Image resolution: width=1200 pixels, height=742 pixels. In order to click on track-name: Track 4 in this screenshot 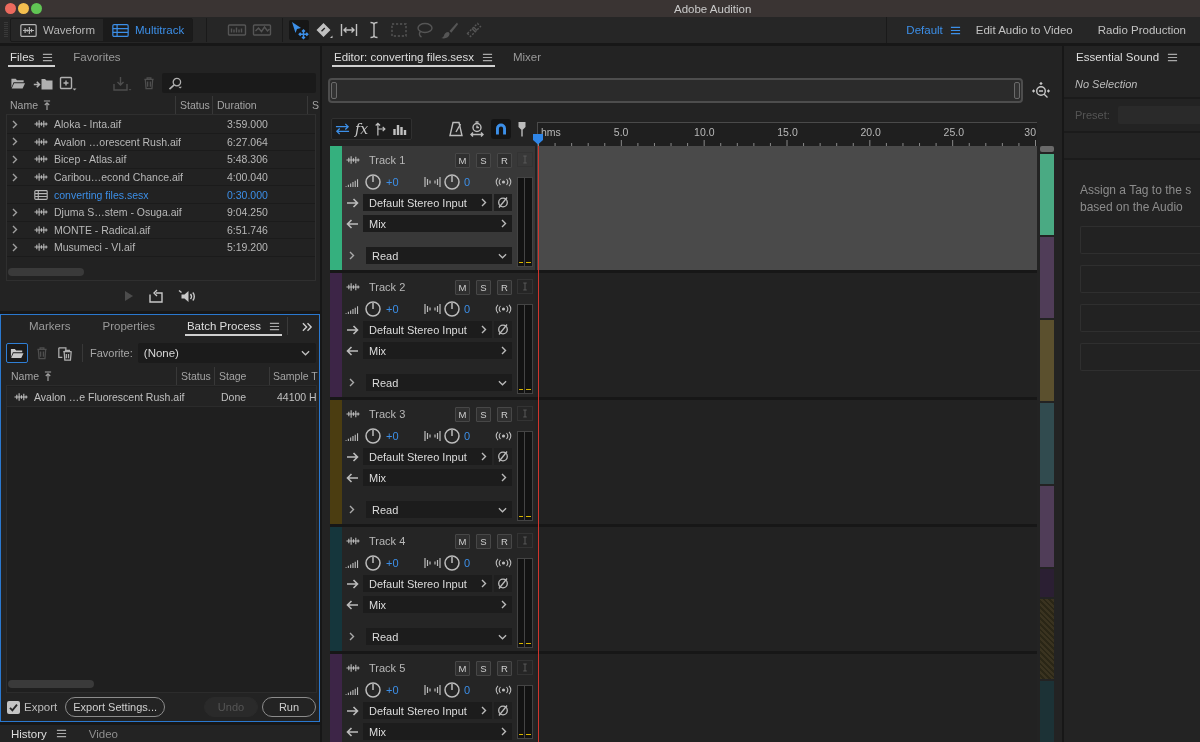, I will do `click(387, 541)`.